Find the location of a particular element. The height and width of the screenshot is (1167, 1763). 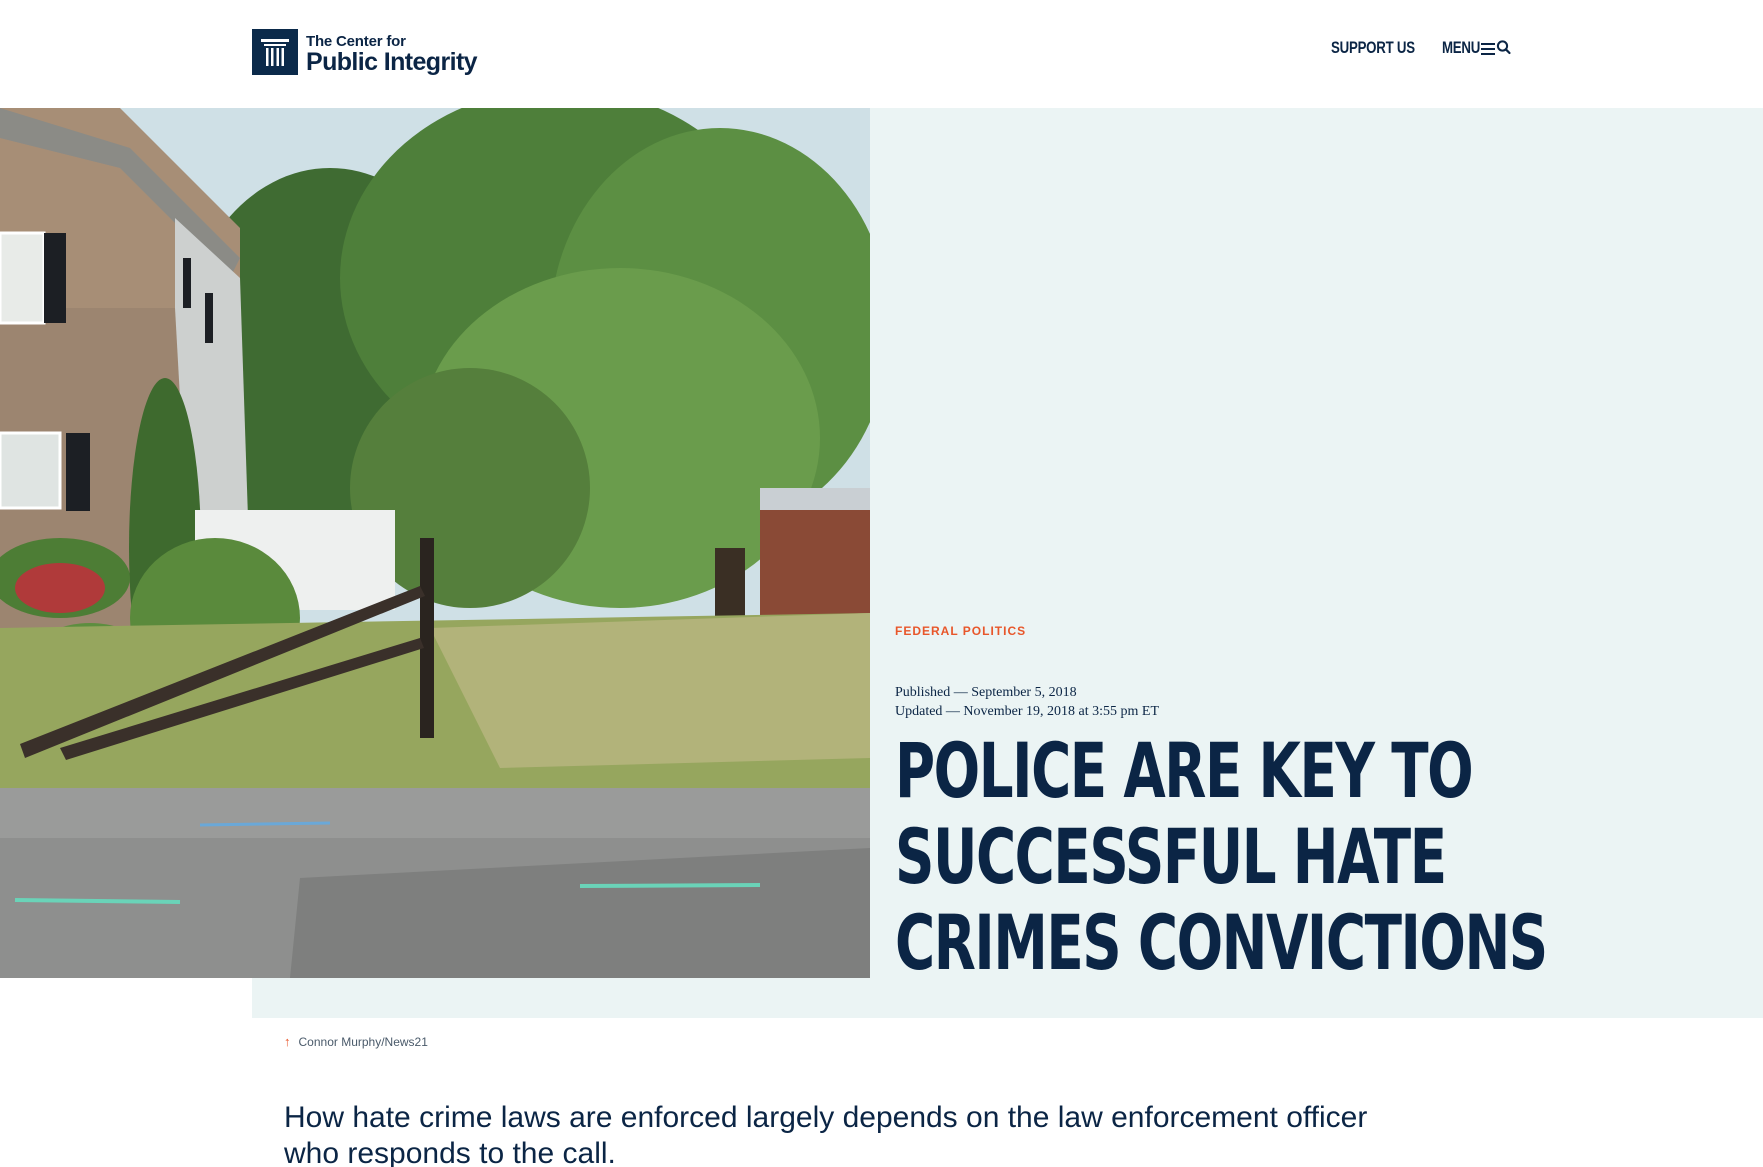

photo-caption: ↑ Connor Murphy/News21 is located at coordinates (356, 1041).